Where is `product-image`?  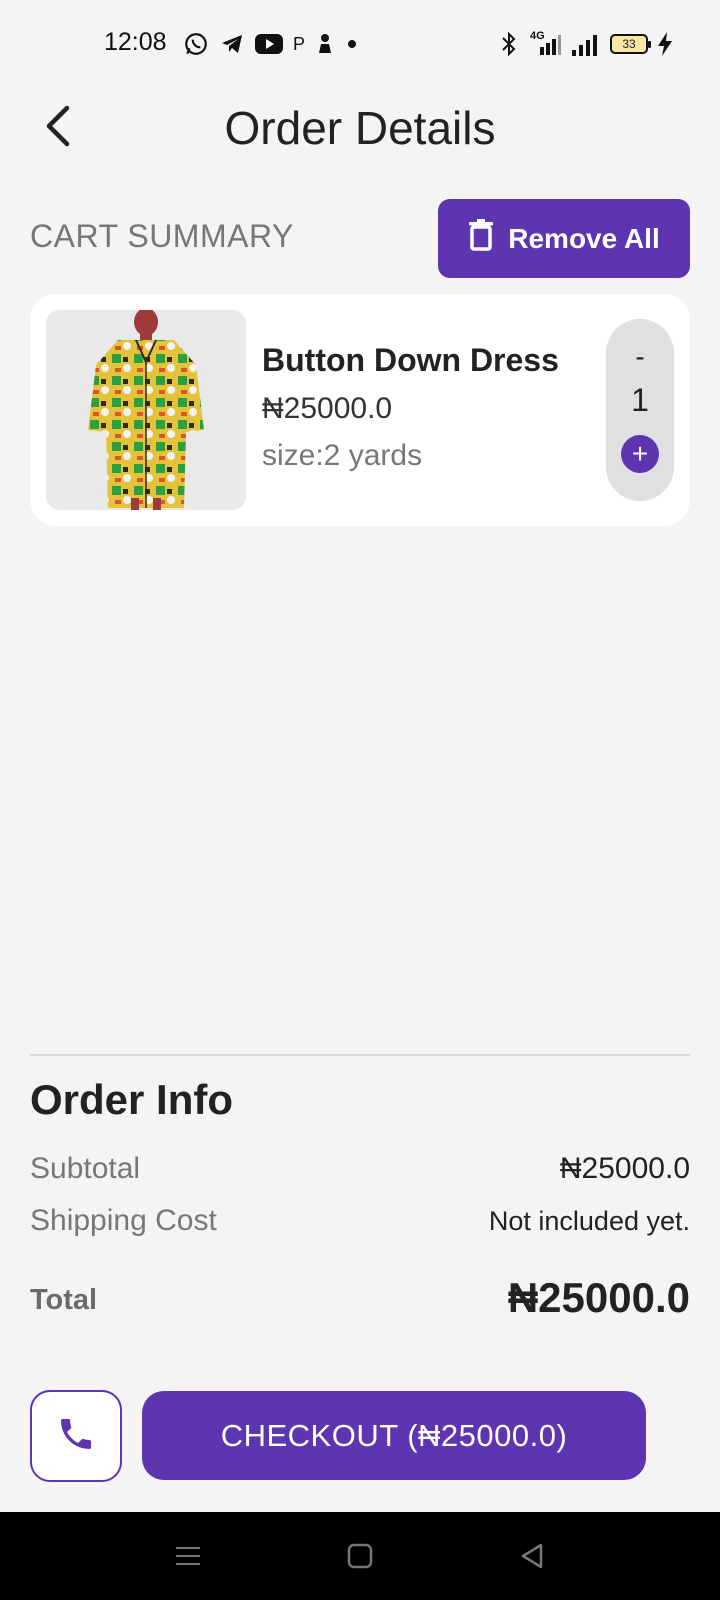 product-image is located at coordinates (146, 410).